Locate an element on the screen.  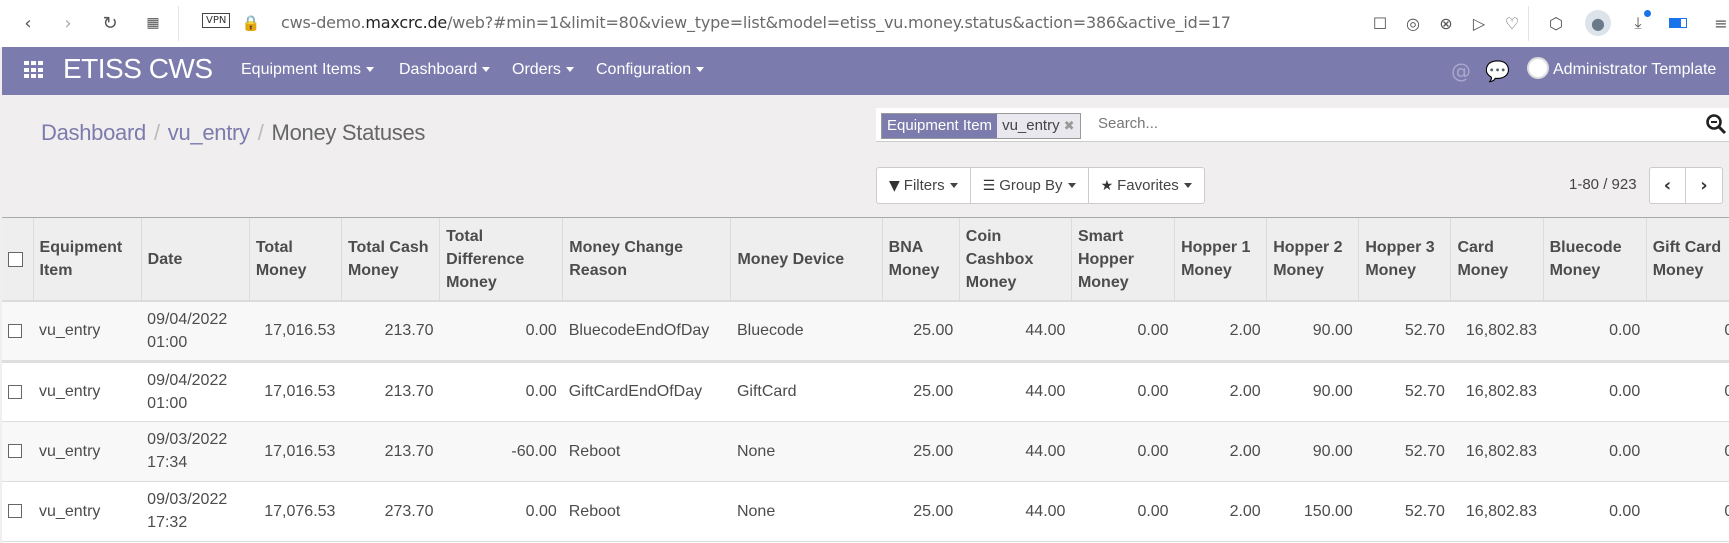
breadcrumb: Dashboard / vu_entry / Money Statuses is located at coordinates (233, 132).